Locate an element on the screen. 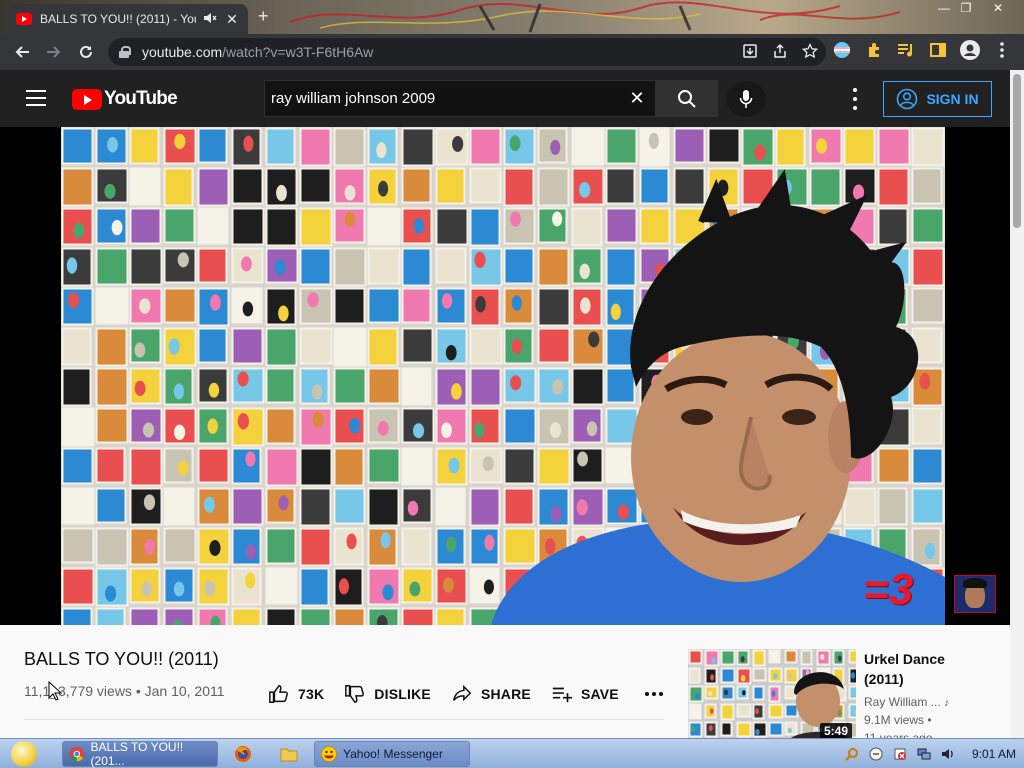 The width and height of the screenshot is (1024, 768). network-tray-icon is located at coordinates (924, 754).